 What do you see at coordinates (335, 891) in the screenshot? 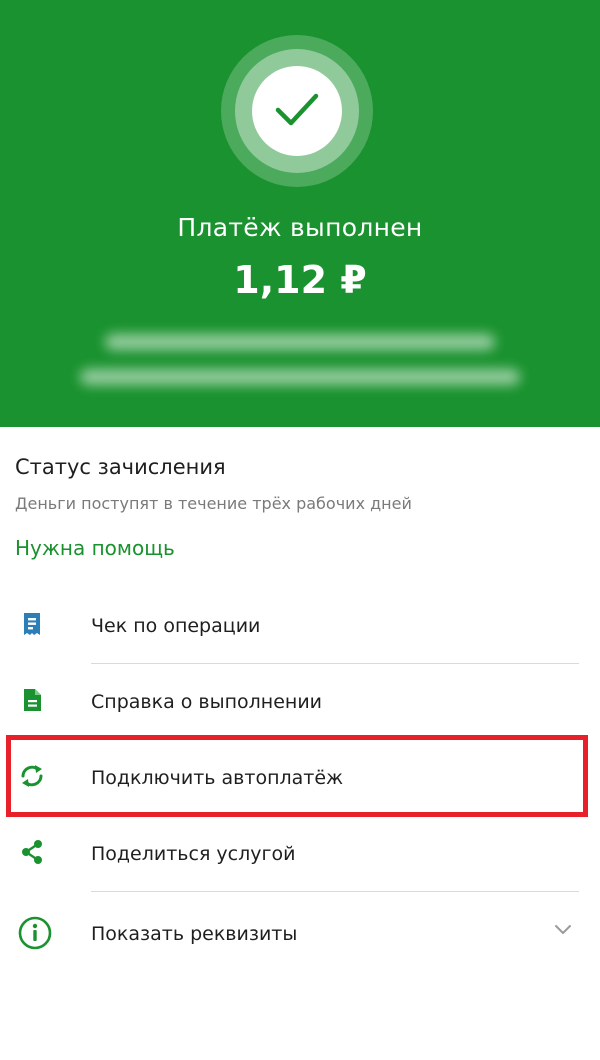
I see `row-divider` at bounding box center [335, 891].